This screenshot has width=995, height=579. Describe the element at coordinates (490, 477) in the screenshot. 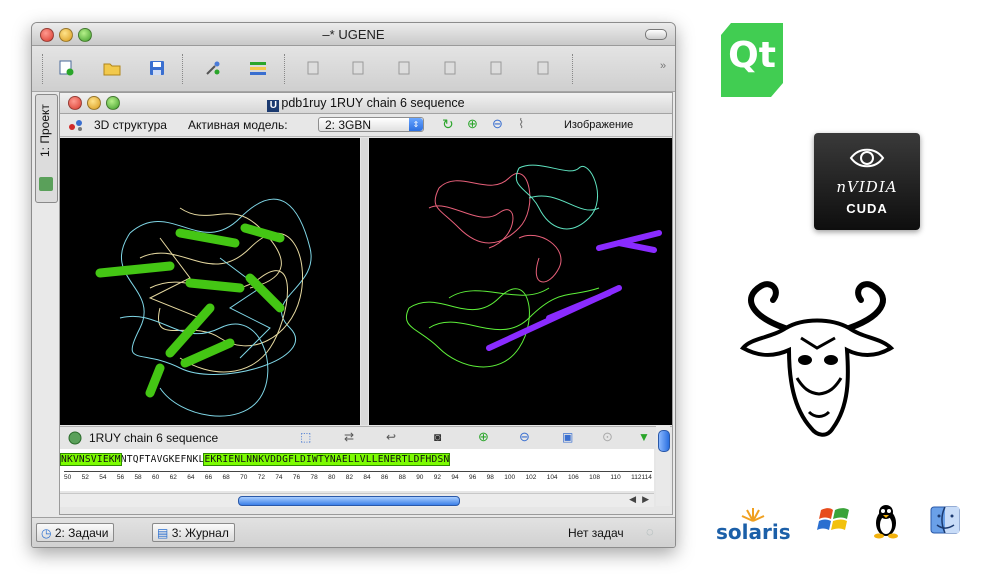

I see `ruler-tick: 98` at that location.